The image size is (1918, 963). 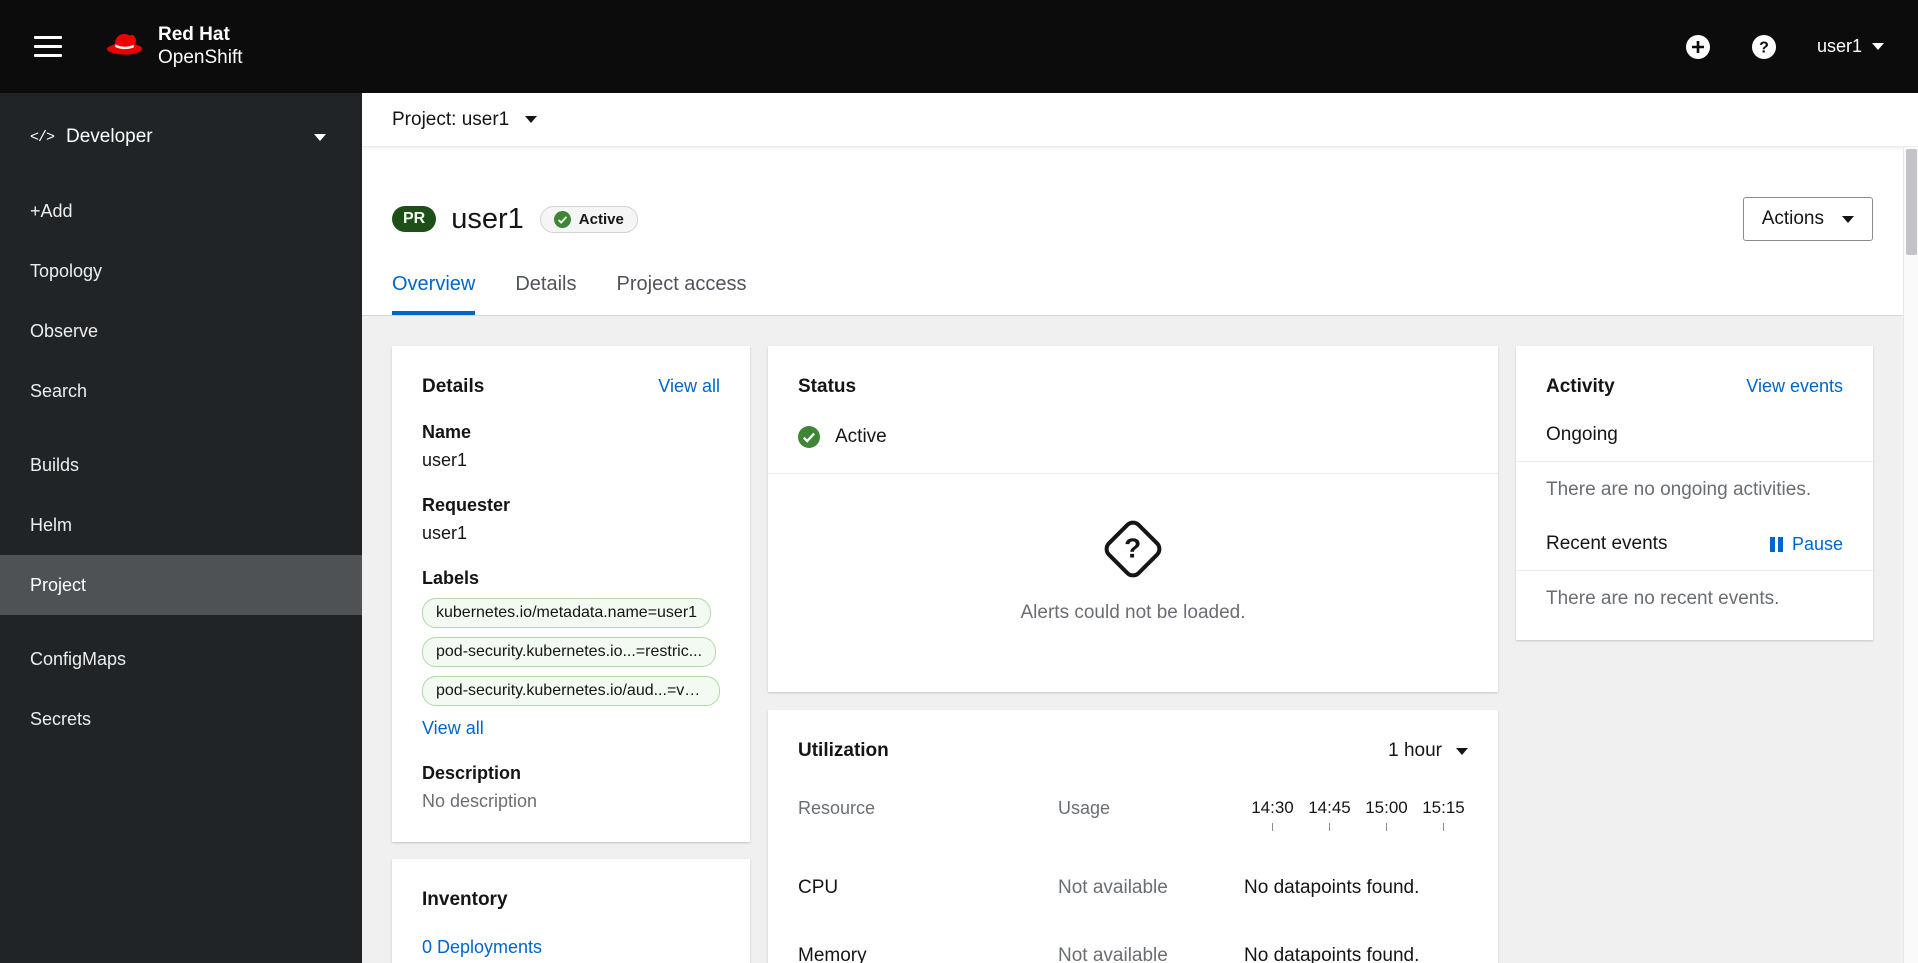 What do you see at coordinates (818, 887) in the screenshot?
I see `resource-name: CPU` at bounding box center [818, 887].